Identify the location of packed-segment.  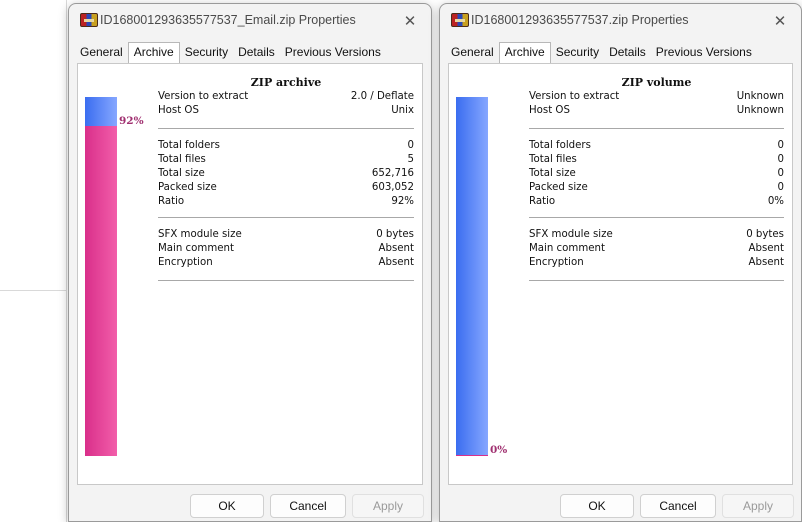
(101, 291).